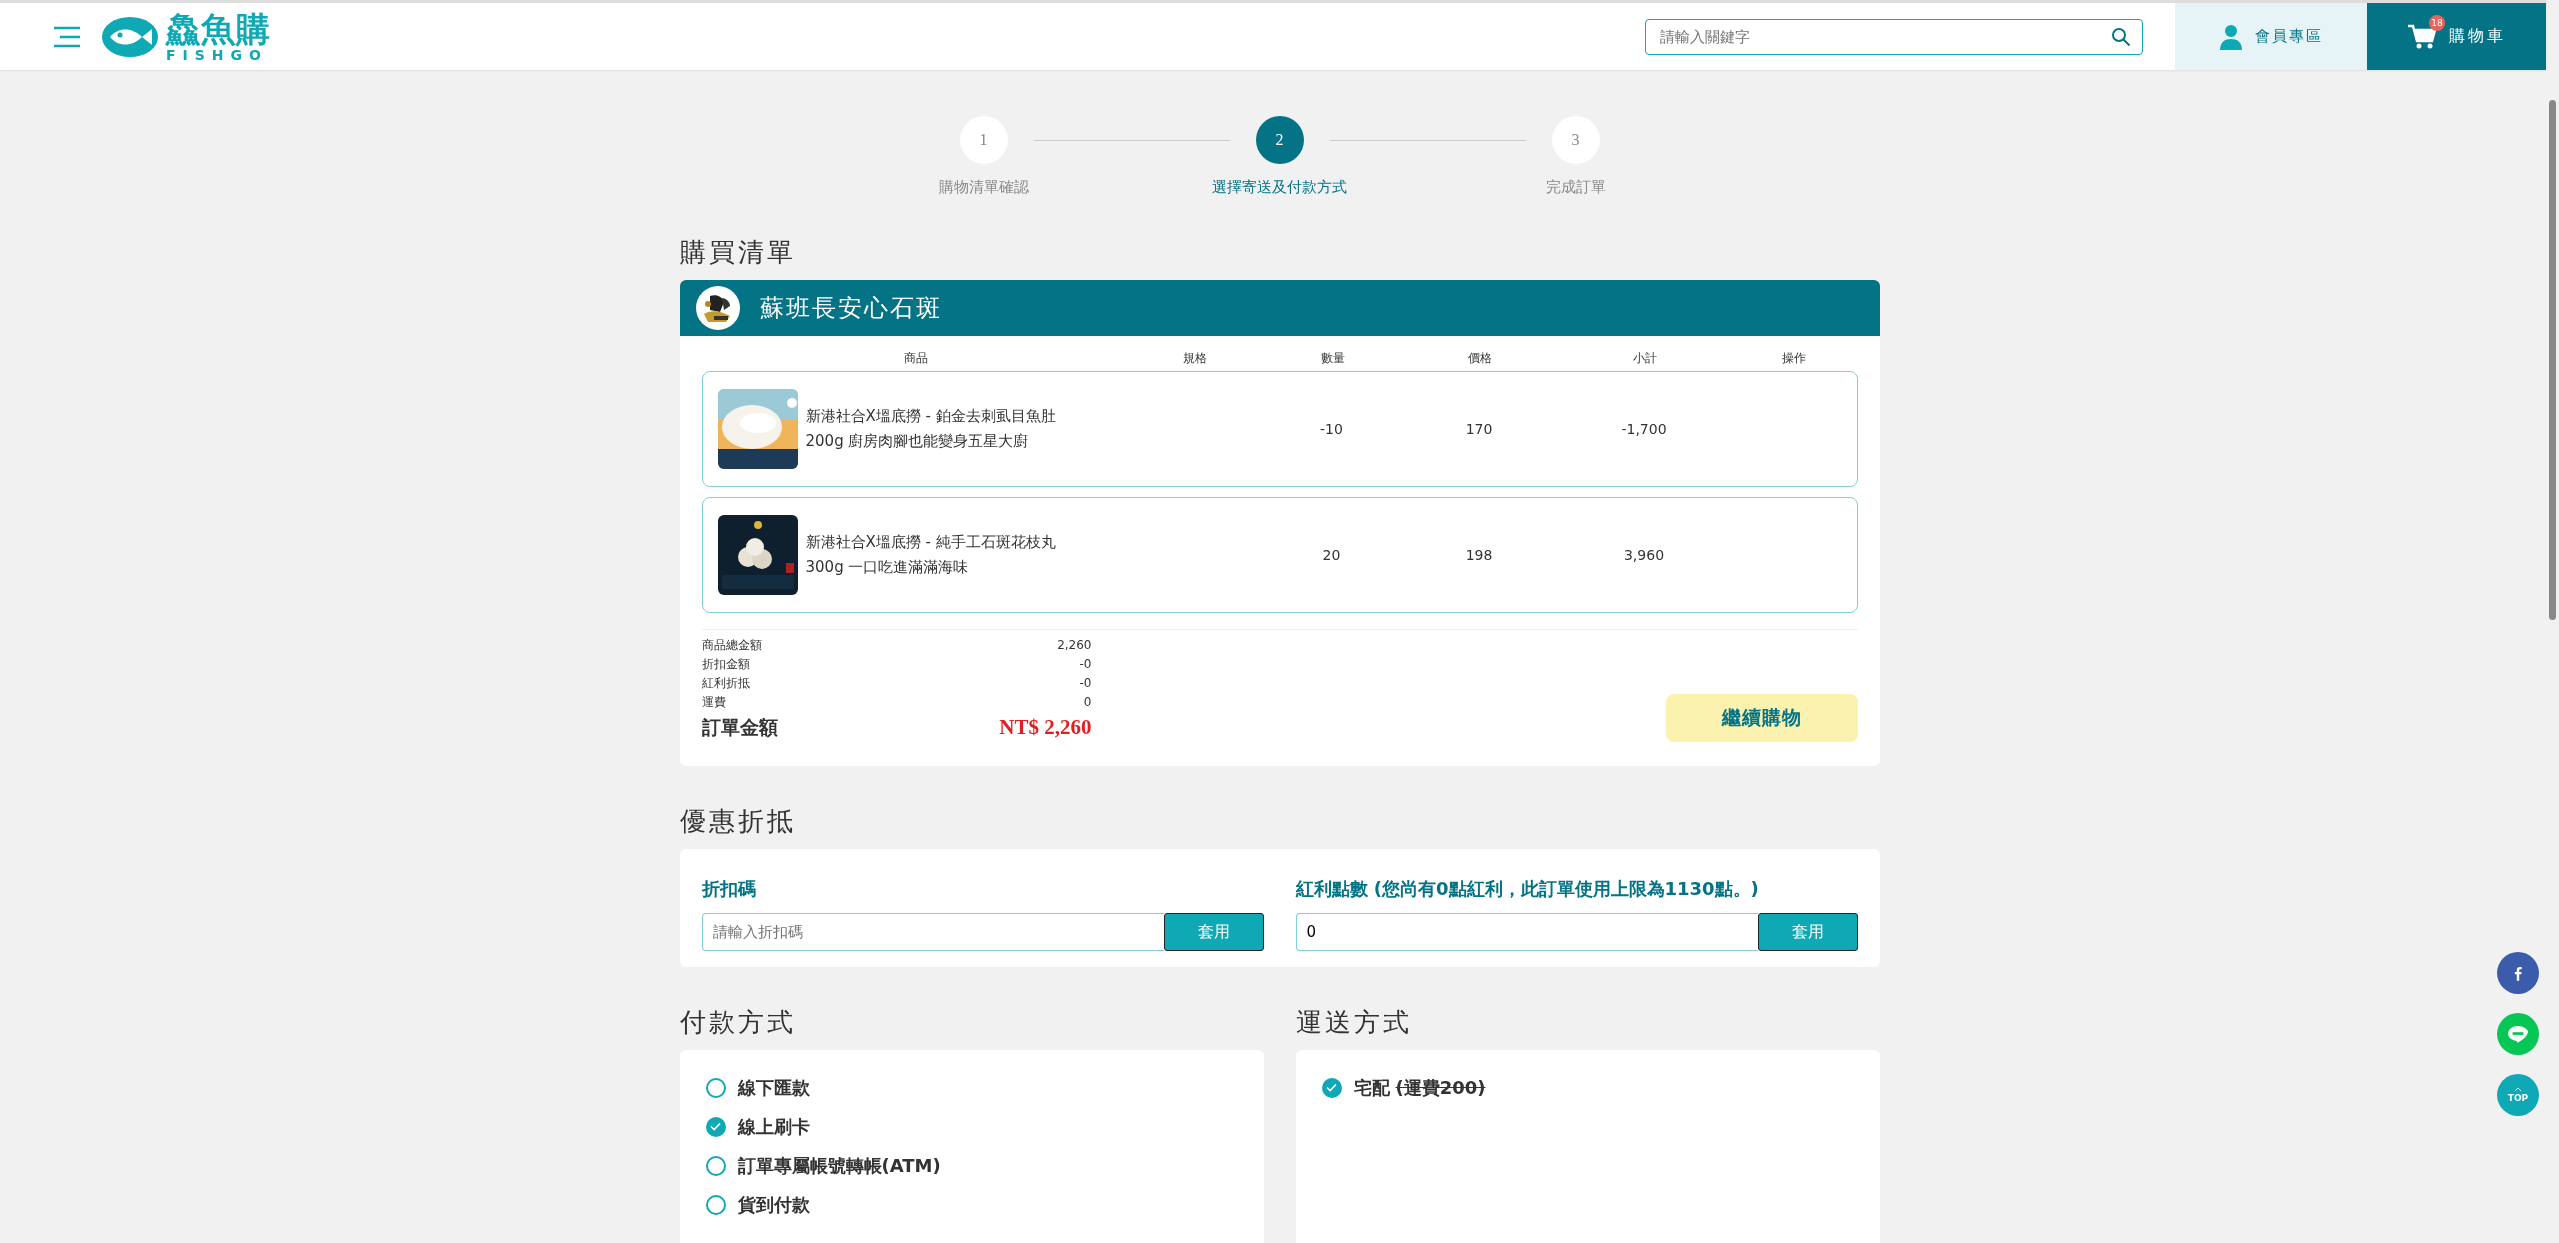 Image resolution: width=2559 pixels, height=1243 pixels. I want to click on total-label: 折扣金額, so click(726, 664).